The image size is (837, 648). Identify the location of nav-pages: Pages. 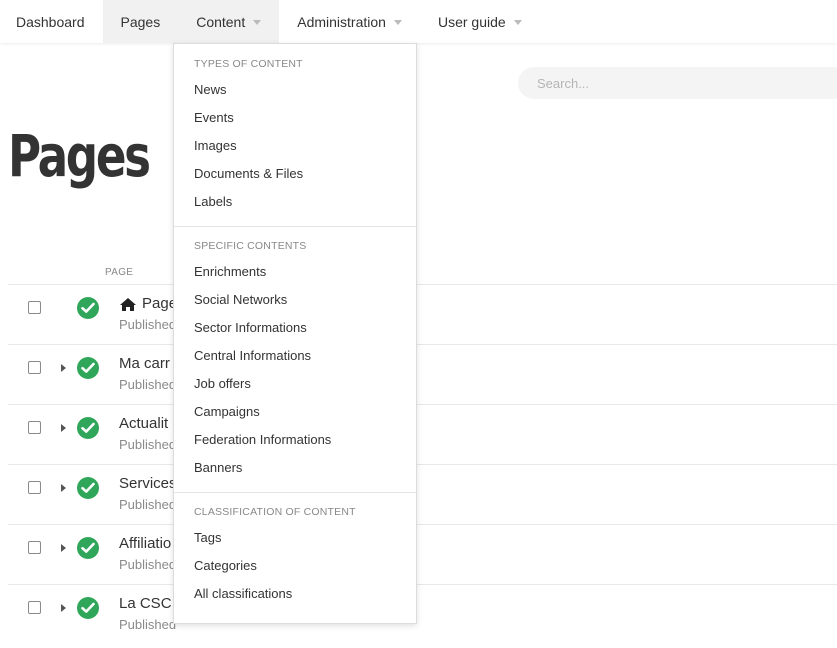
(140, 21).